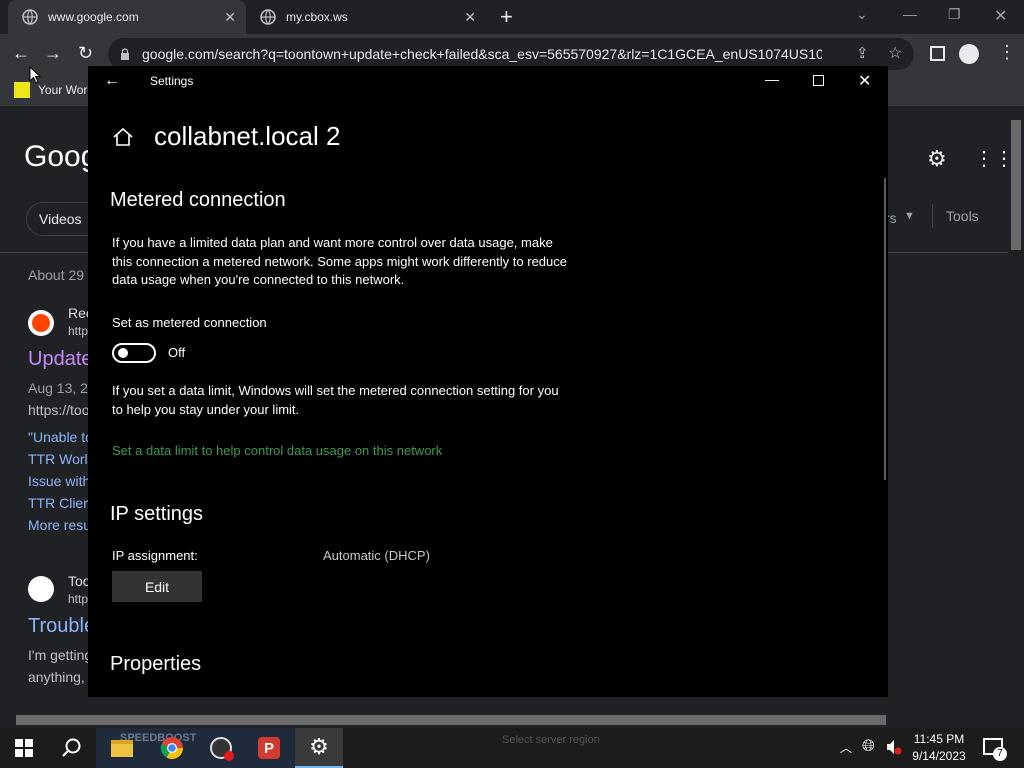 This screenshot has width=1024, height=768. I want to click on home-icon, so click(123, 137).